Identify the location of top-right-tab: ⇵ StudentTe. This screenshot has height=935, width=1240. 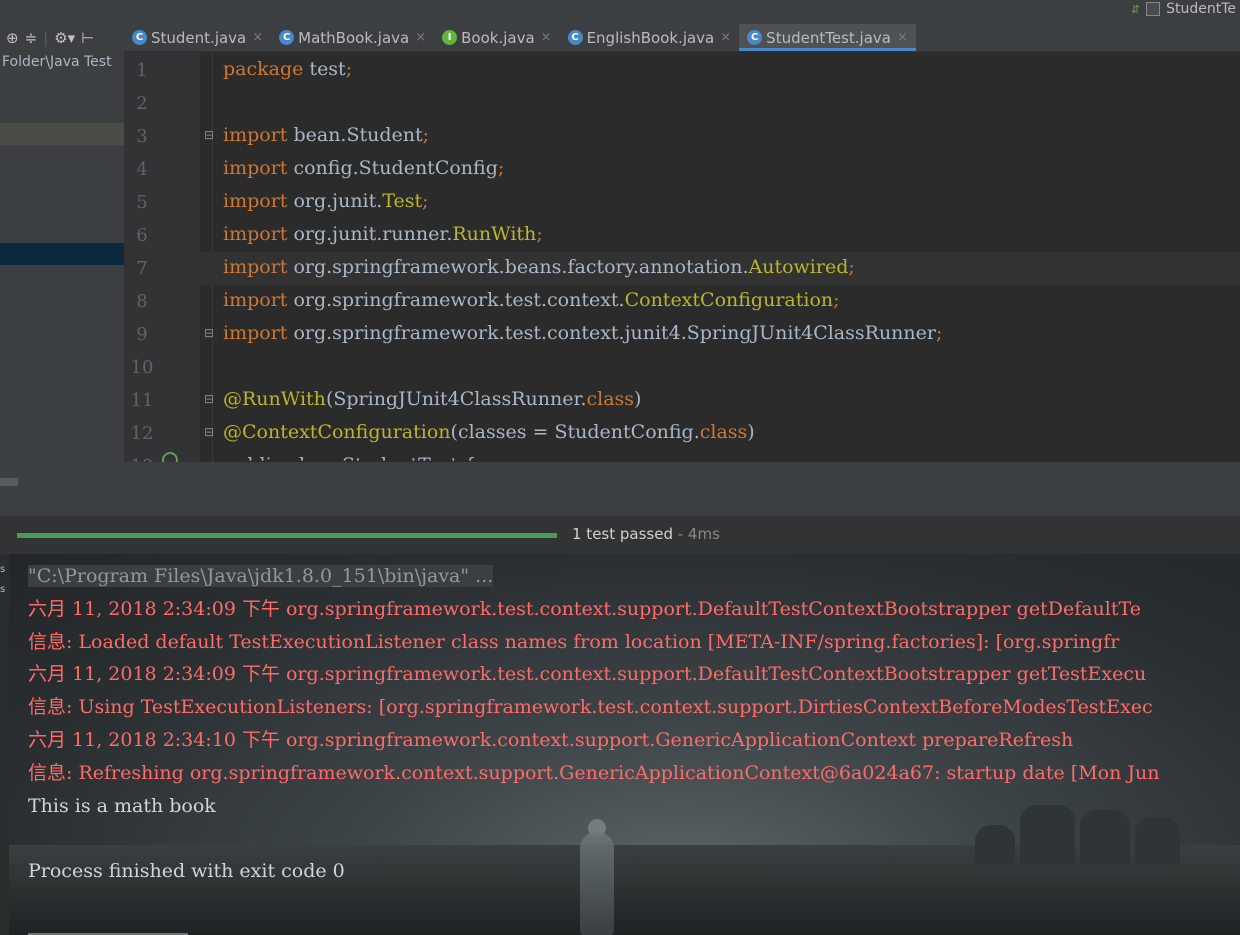
(1183, 9).